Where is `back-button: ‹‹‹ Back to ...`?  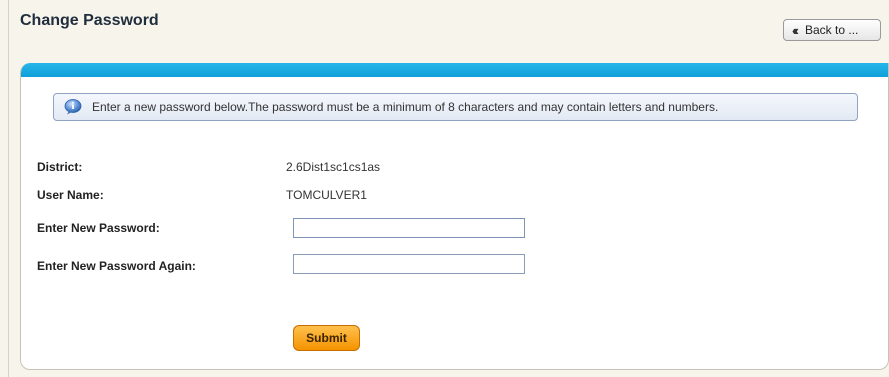
back-button: ‹‹‹ Back to ... is located at coordinates (832, 30).